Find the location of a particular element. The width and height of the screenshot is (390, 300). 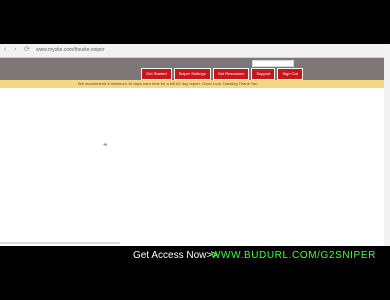

search-input is located at coordinates (273, 63).